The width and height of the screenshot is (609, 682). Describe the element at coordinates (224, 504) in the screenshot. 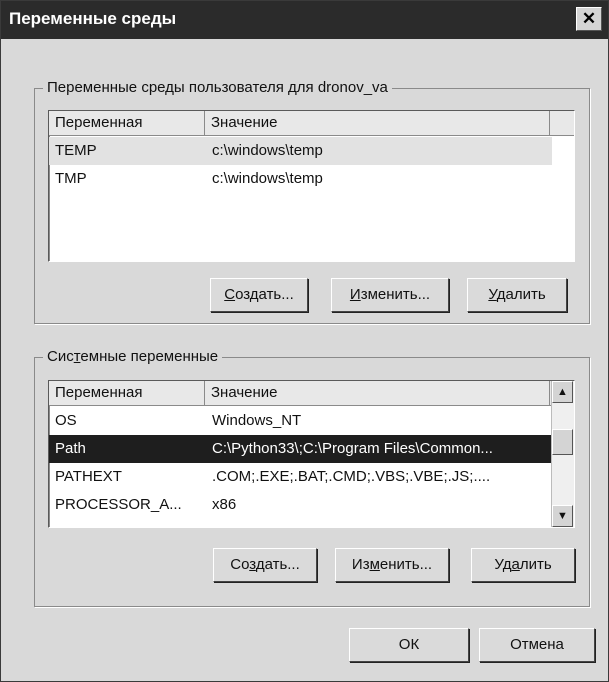

I see `variable-value: x86` at that location.